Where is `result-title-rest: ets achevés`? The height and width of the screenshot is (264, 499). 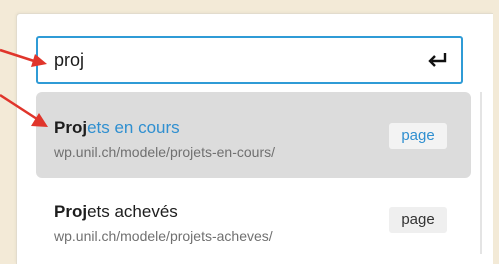
result-title-rest: ets achevés is located at coordinates (132, 211).